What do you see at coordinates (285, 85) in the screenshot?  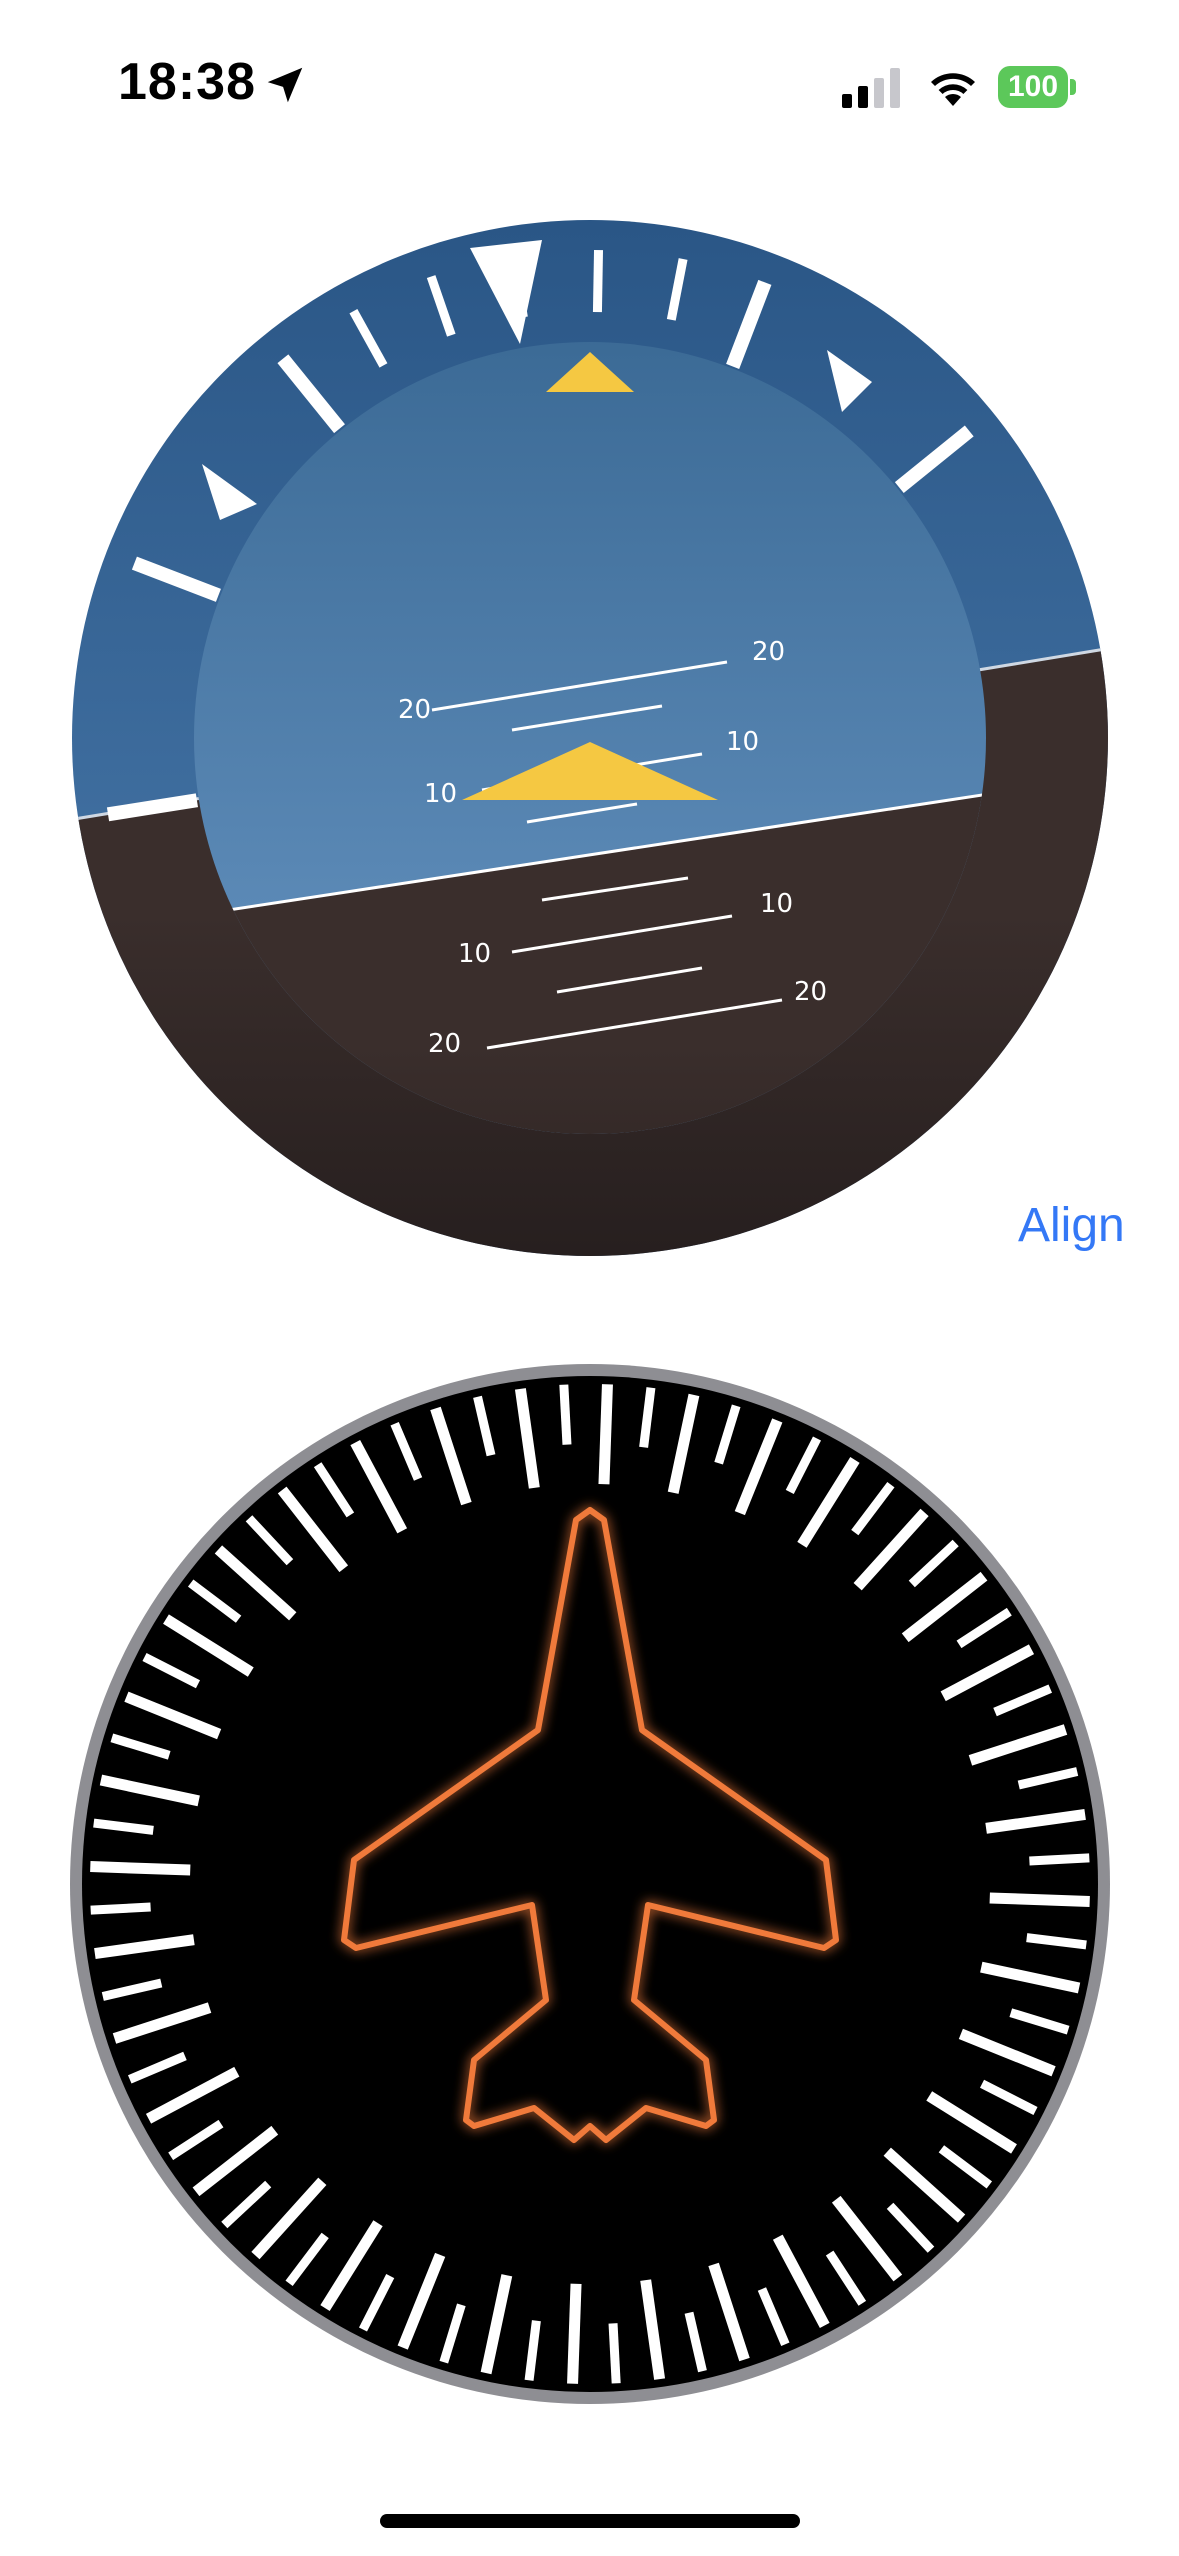 I see `location-arrow-icon` at bounding box center [285, 85].